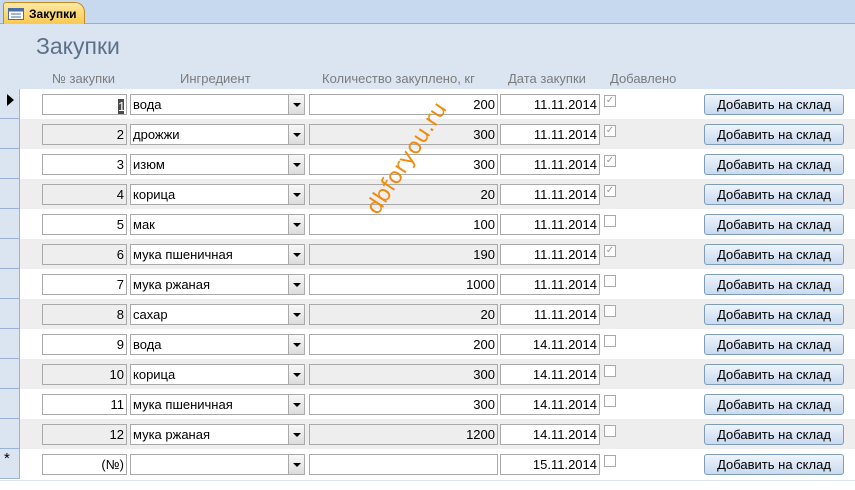 The width and height of the screenshot is (855, 490). I want to click on purchase-number-field: 1, so click(84, 104).